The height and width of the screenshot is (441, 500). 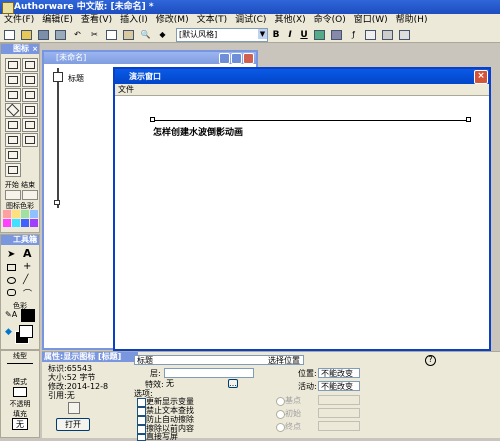 I want to click on calculation-icon, so click(x=13, y=125).